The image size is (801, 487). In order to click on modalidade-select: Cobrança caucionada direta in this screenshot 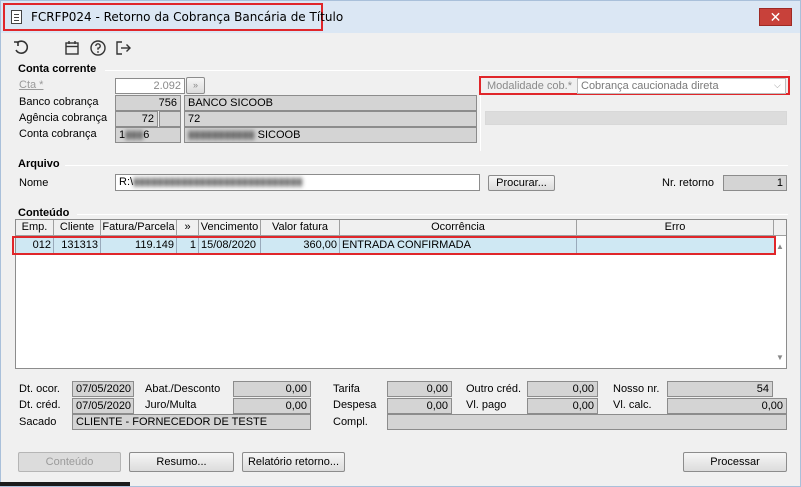, I will do `click(681, 86)`.